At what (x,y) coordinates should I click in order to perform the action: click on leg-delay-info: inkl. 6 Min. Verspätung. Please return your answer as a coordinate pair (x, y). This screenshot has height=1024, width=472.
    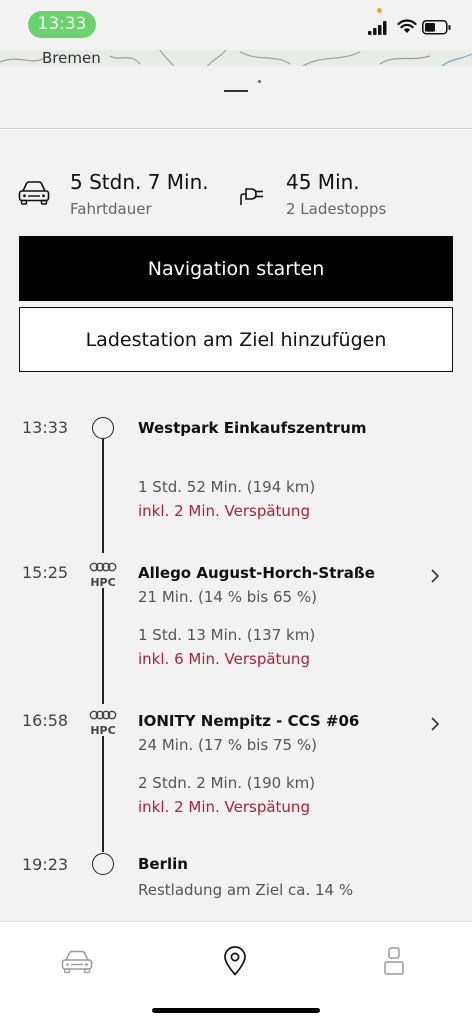
    Looking at the image, I should click on (224, 659).